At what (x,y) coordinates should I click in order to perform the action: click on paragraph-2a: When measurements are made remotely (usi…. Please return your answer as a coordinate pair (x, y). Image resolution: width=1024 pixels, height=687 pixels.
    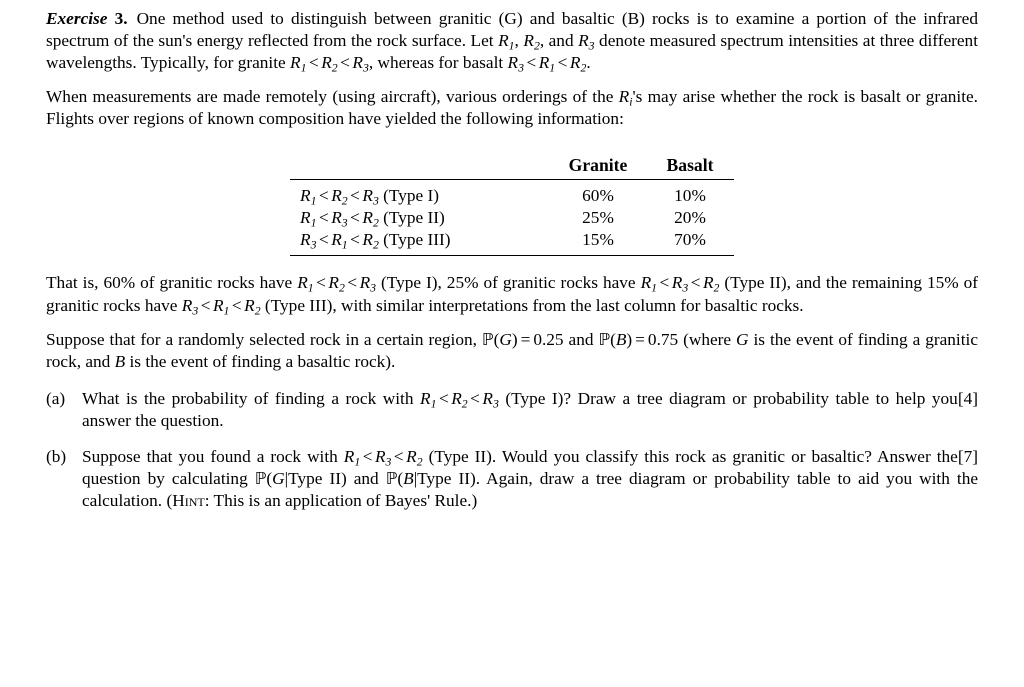
    Looking at the image, I should click on (332, 97).